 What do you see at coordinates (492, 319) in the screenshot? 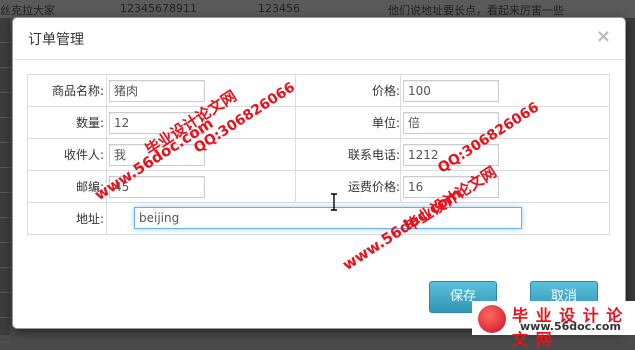
I see `globe-icon` at bounding box center [492, 319].